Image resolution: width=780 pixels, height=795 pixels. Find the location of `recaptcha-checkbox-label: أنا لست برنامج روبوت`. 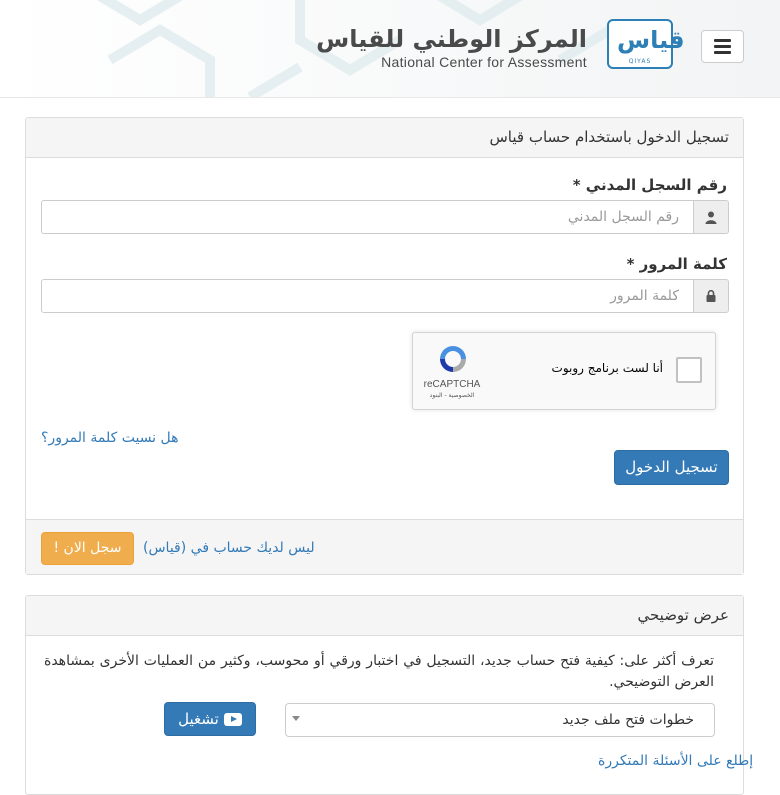

recaptcha-checkbox-label: أنا لست برنامج روبوت is located at coordinates (607, 368).